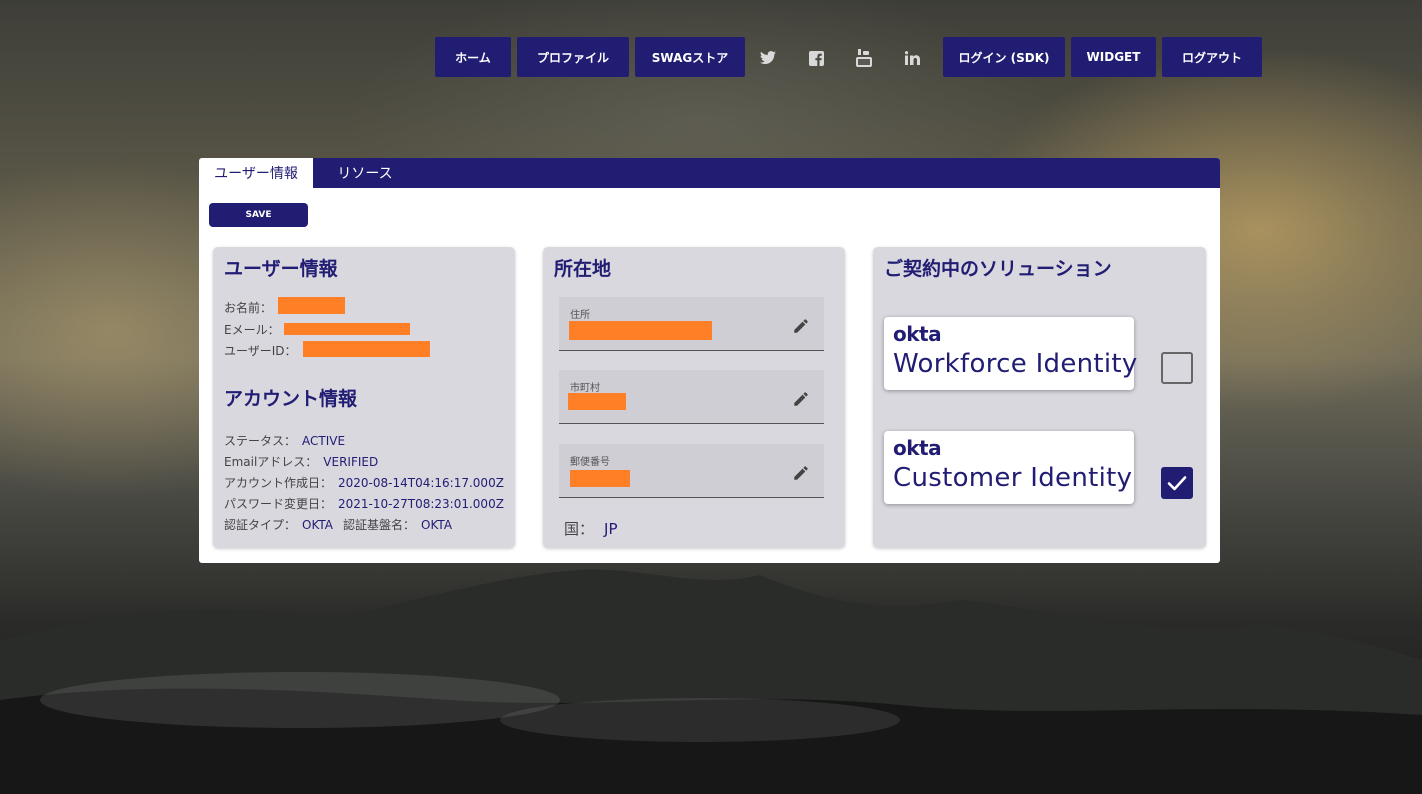 Image resolution: width=1422 pixels, height=794 pixels. What do you see at coordinates (252, 330) in the screenshot?
I see `email-label: Eメール：` at bounding box center [252, 330].